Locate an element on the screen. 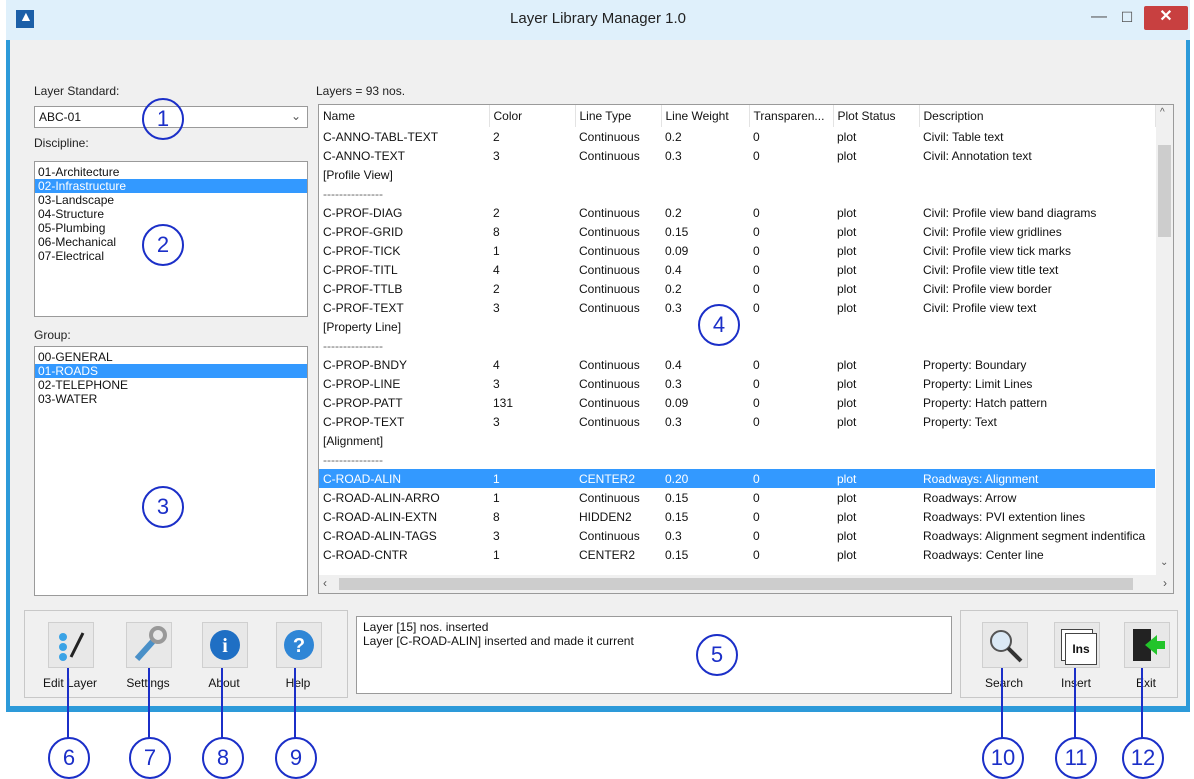  discipline-list-item: 03-Landscape is located at coordinates (171, 200).